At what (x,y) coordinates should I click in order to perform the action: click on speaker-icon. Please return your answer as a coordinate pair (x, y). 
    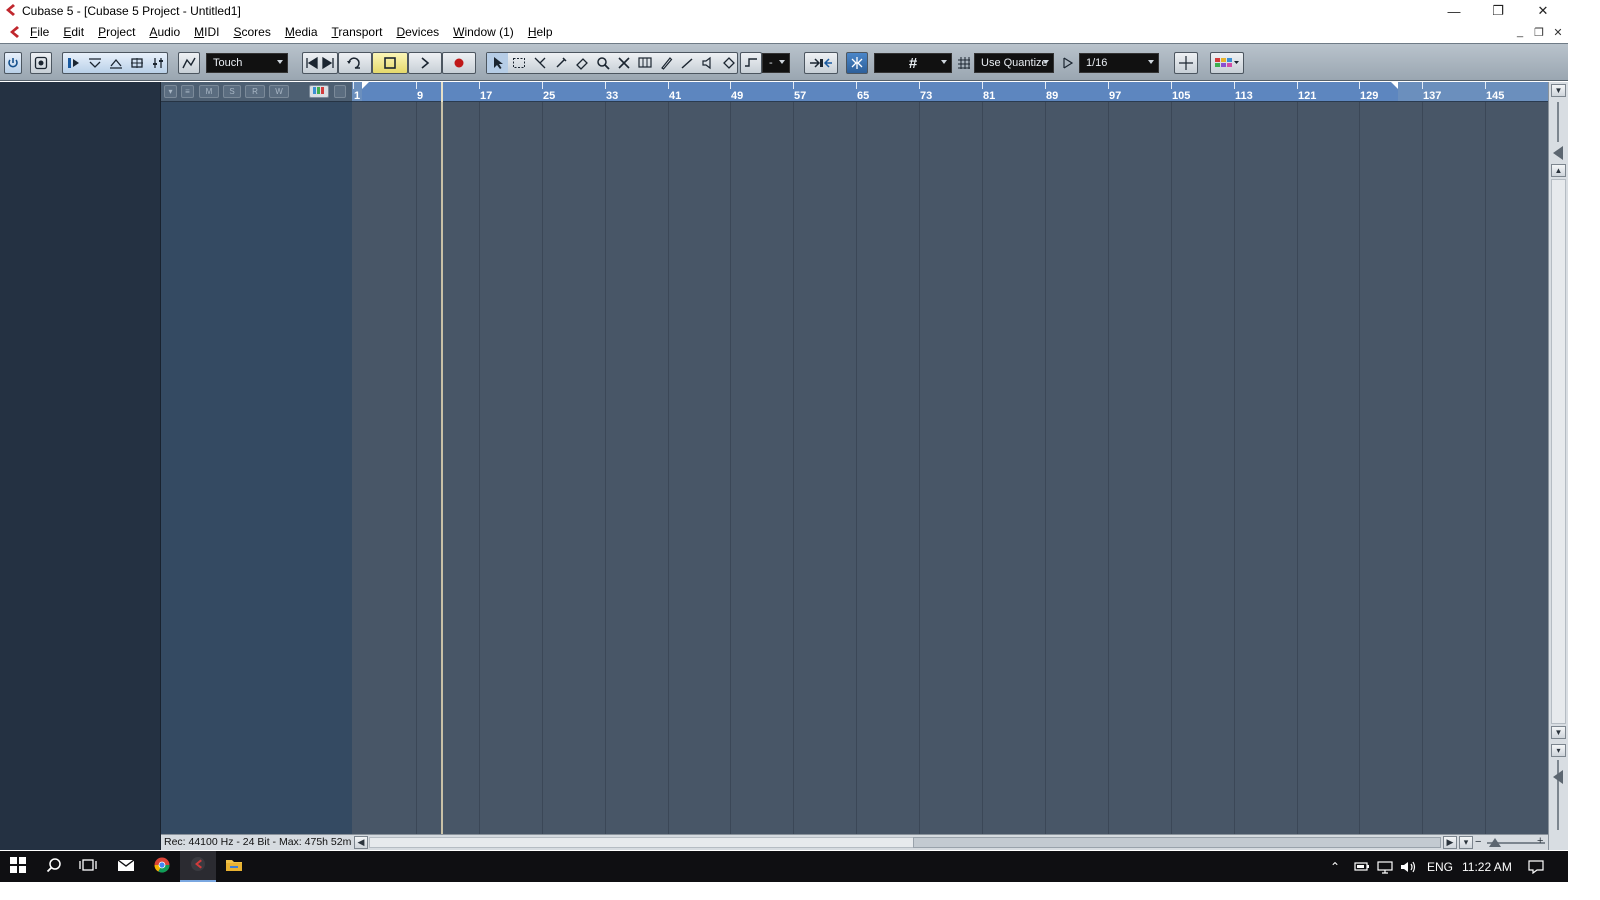
    Looking at the image, I should click on (708, 63).